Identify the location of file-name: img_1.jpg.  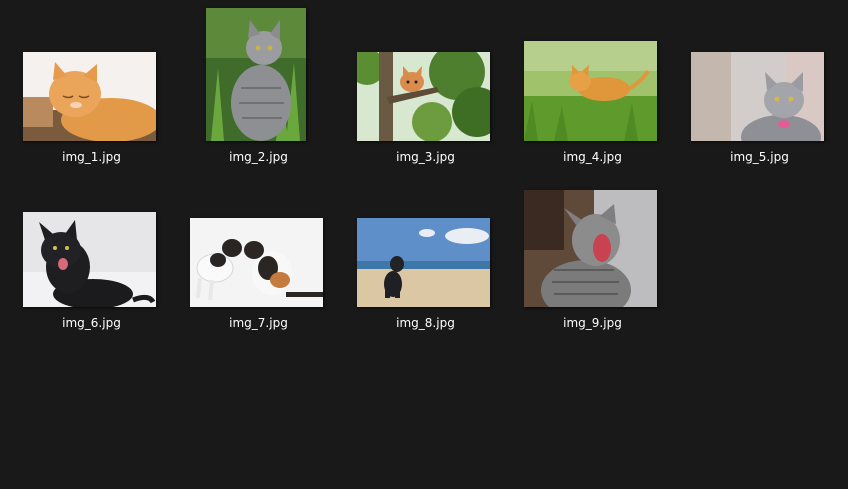
(91, 157).